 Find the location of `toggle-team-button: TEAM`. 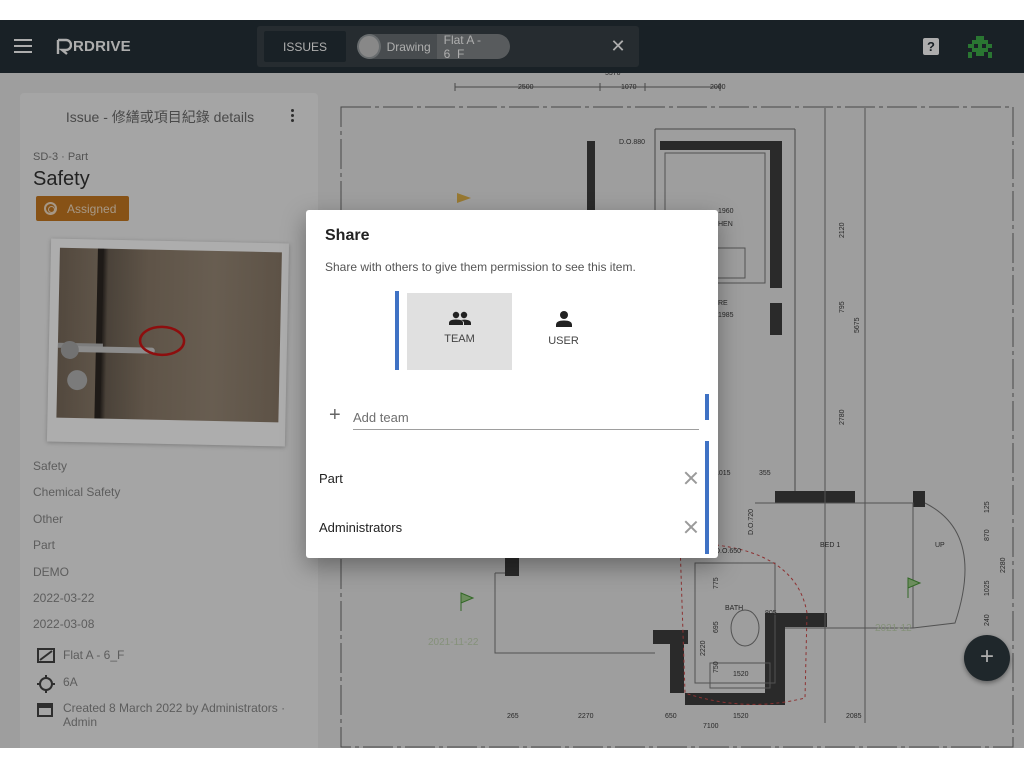

toggle-team-button: TEAM is located at coordinates (459, 331).